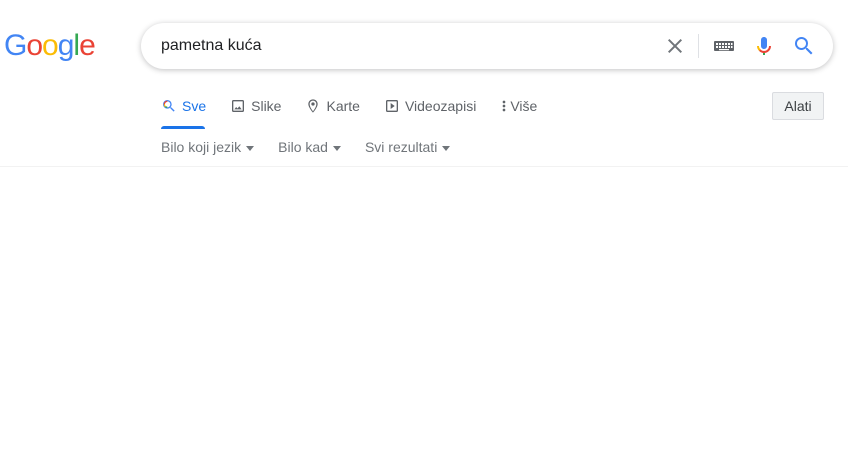  I want to click on tab-label: Više, so click(524, 106).